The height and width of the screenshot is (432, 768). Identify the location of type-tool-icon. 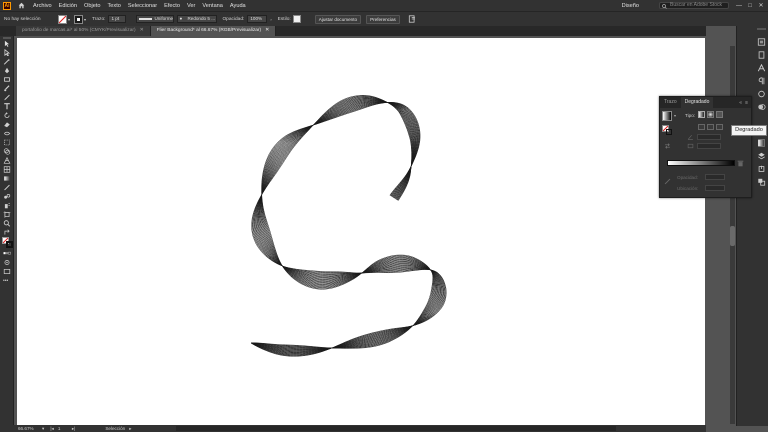
(7, 106).